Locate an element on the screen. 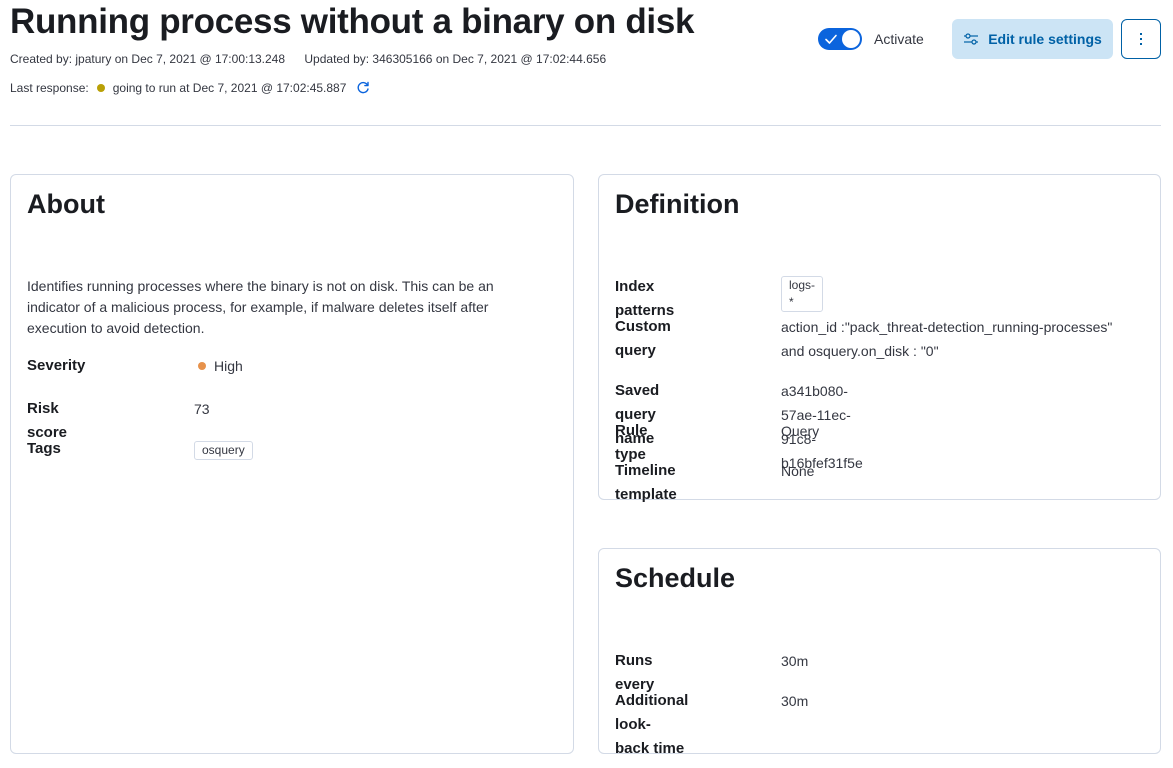 Image resolution: width=1173 pixels, height=768 pixels. severity-value-wrap: High is located at coordinates (220, 366).